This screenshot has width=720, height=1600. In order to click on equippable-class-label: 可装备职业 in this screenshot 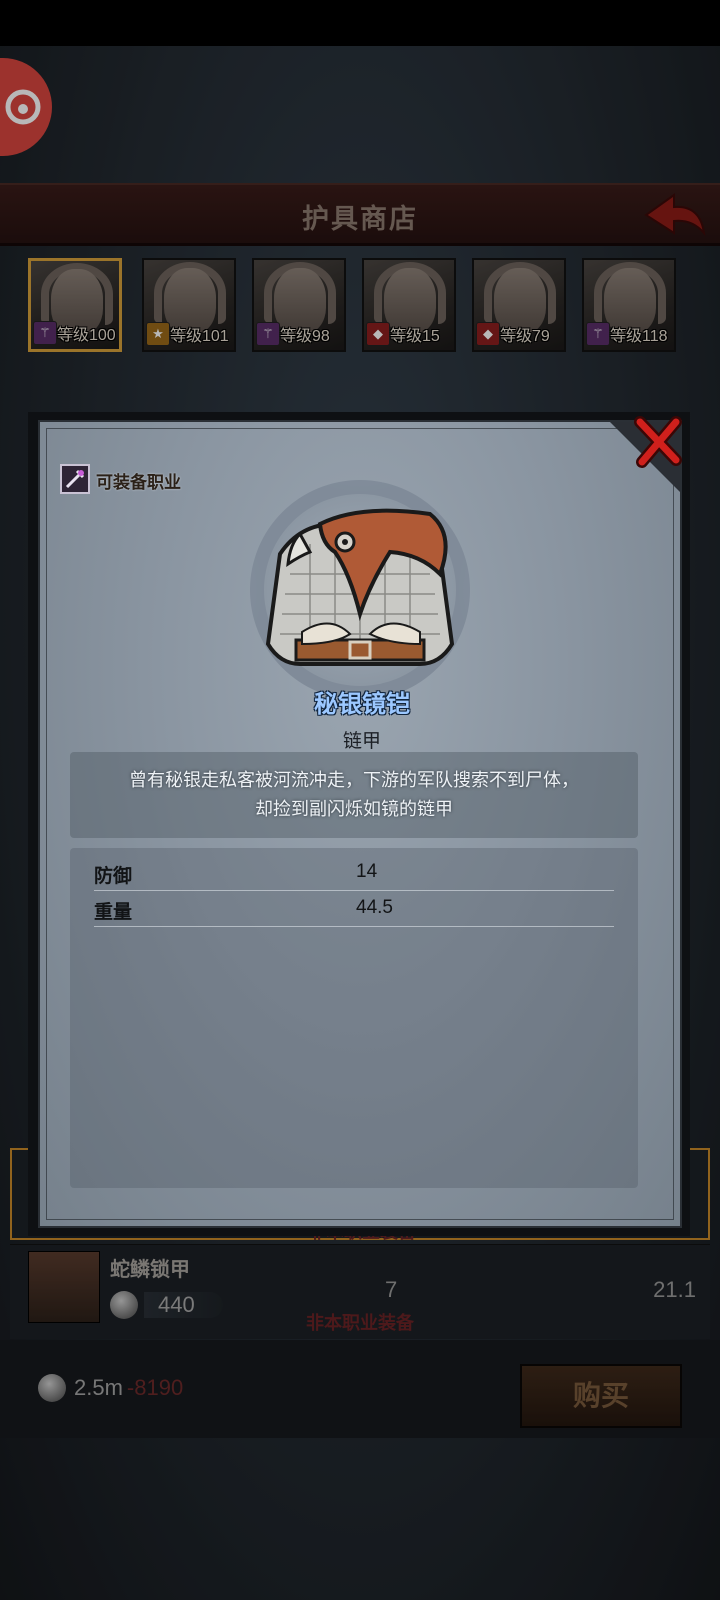, I will do `click(138, 482)`.